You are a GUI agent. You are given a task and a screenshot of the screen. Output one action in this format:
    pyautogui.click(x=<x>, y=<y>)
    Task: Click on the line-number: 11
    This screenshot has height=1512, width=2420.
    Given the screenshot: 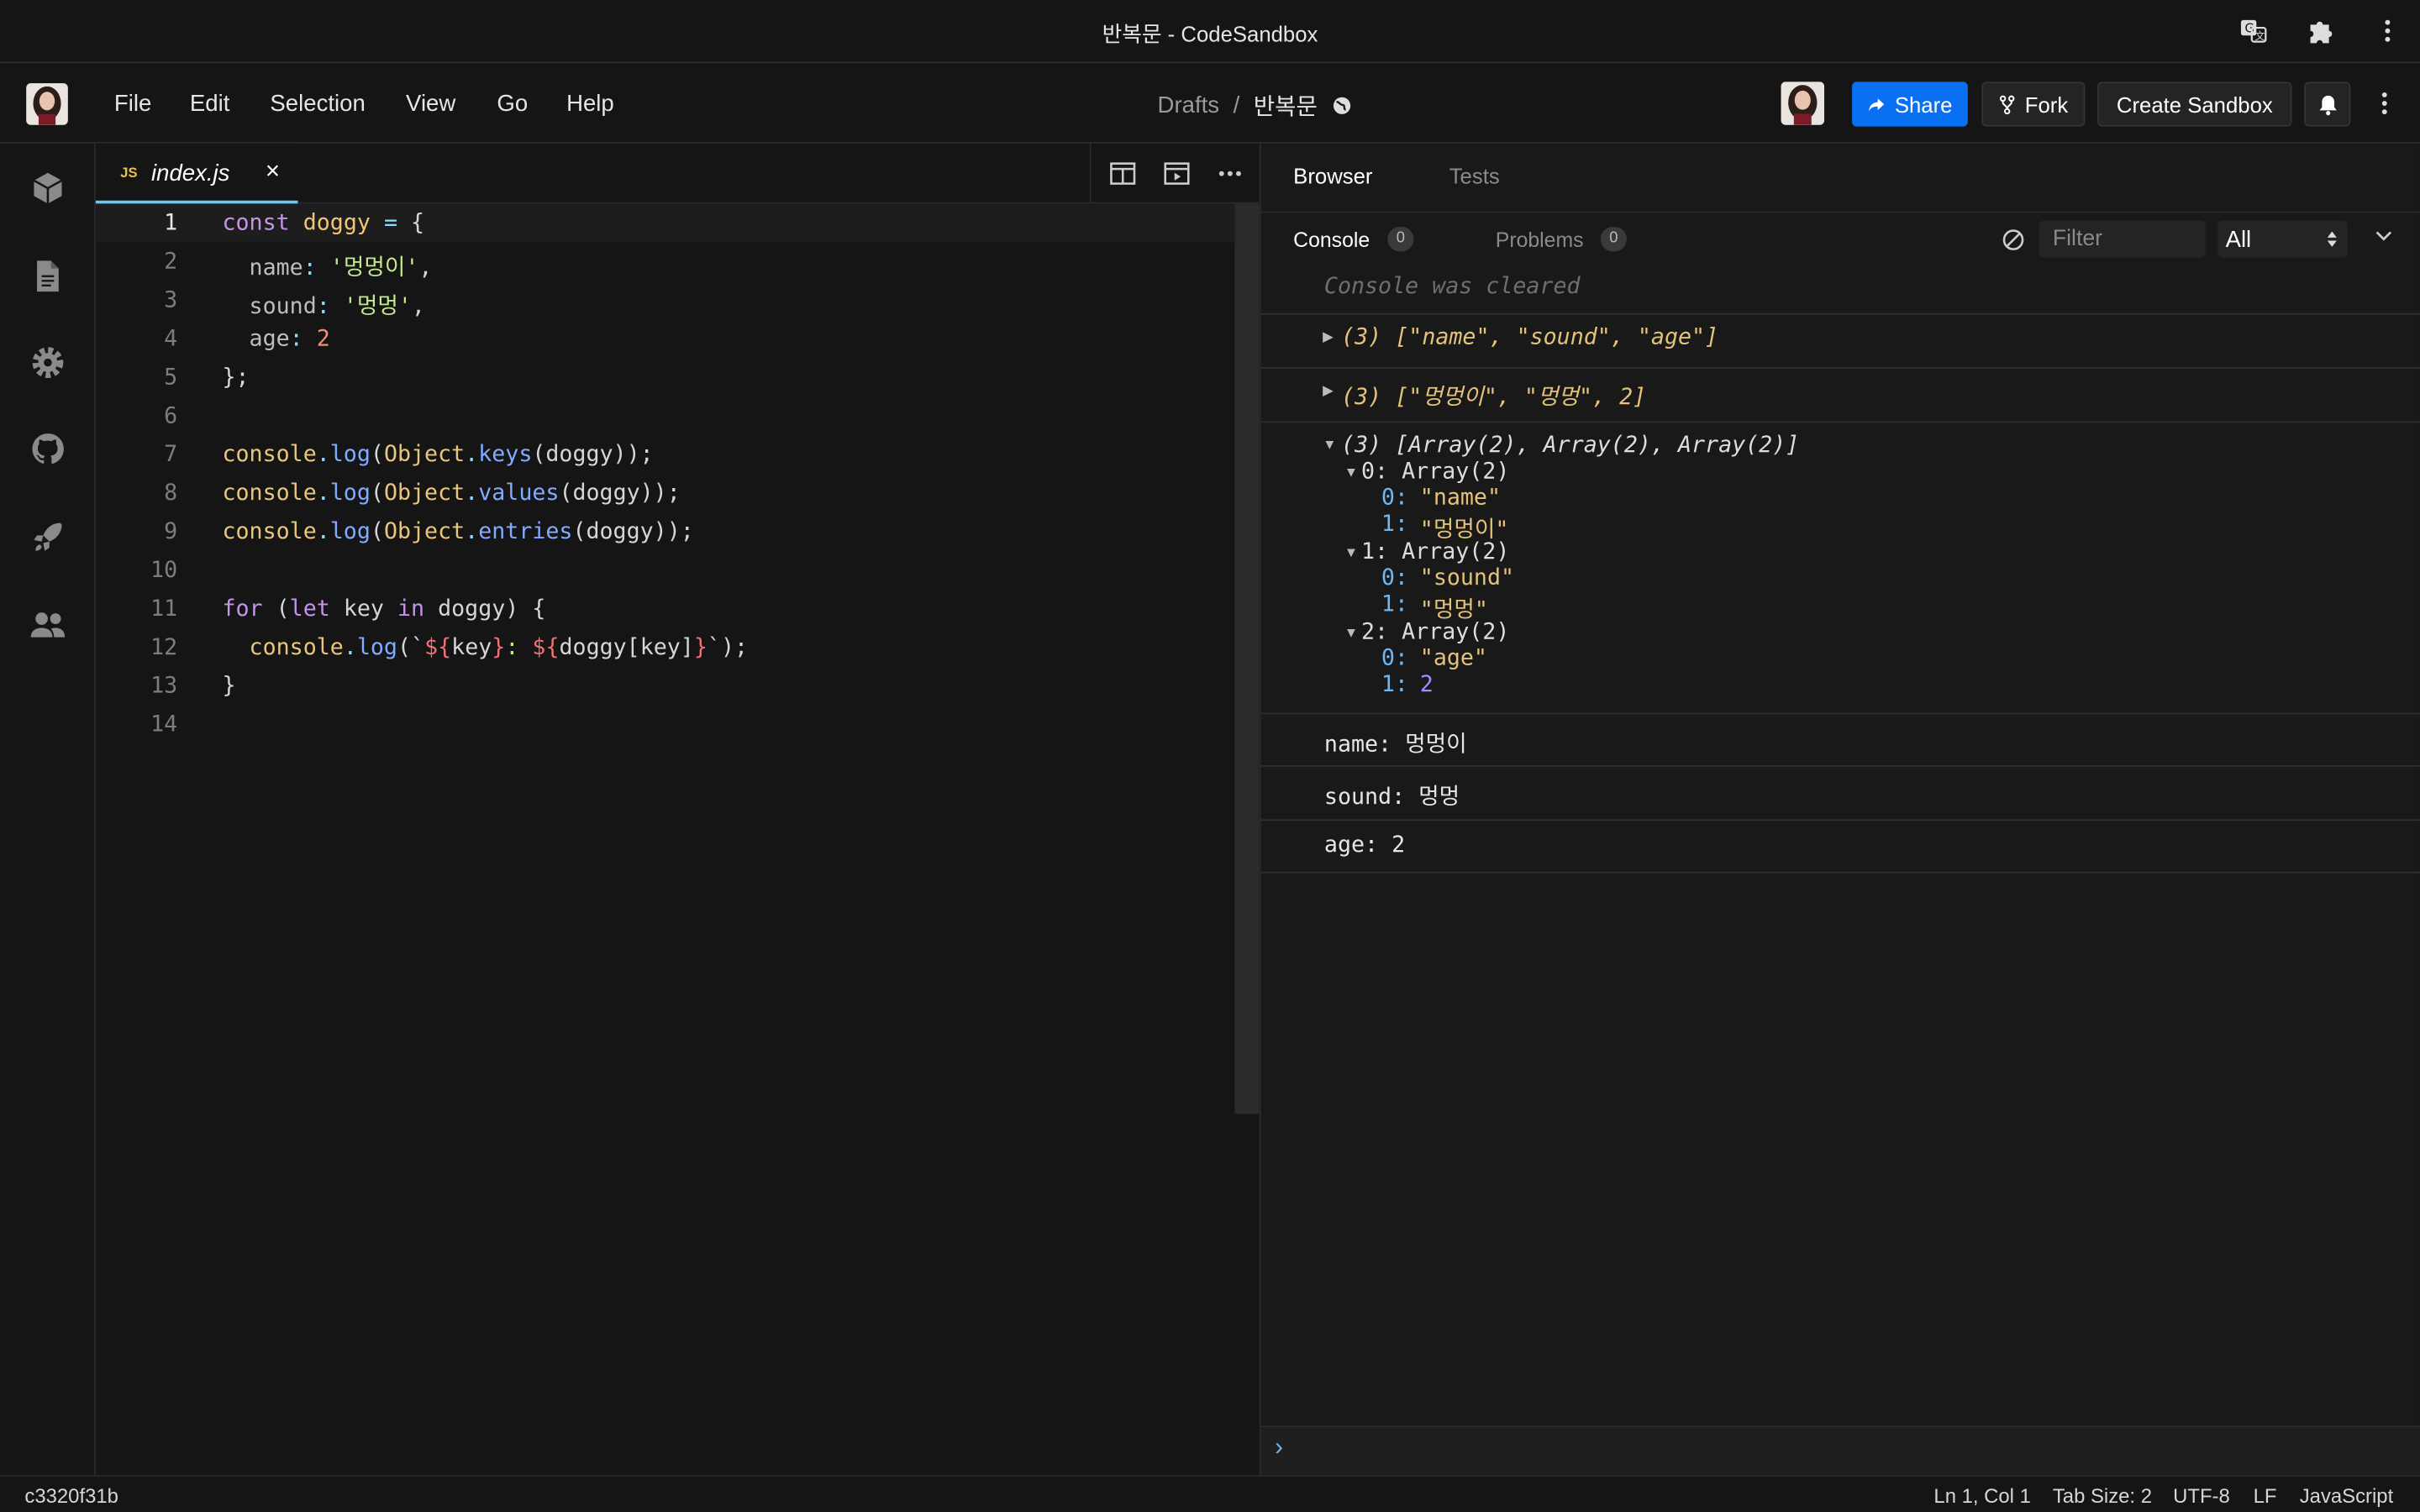 What is the action you would take?
    pyautogui.click(x=164, y=609)
    